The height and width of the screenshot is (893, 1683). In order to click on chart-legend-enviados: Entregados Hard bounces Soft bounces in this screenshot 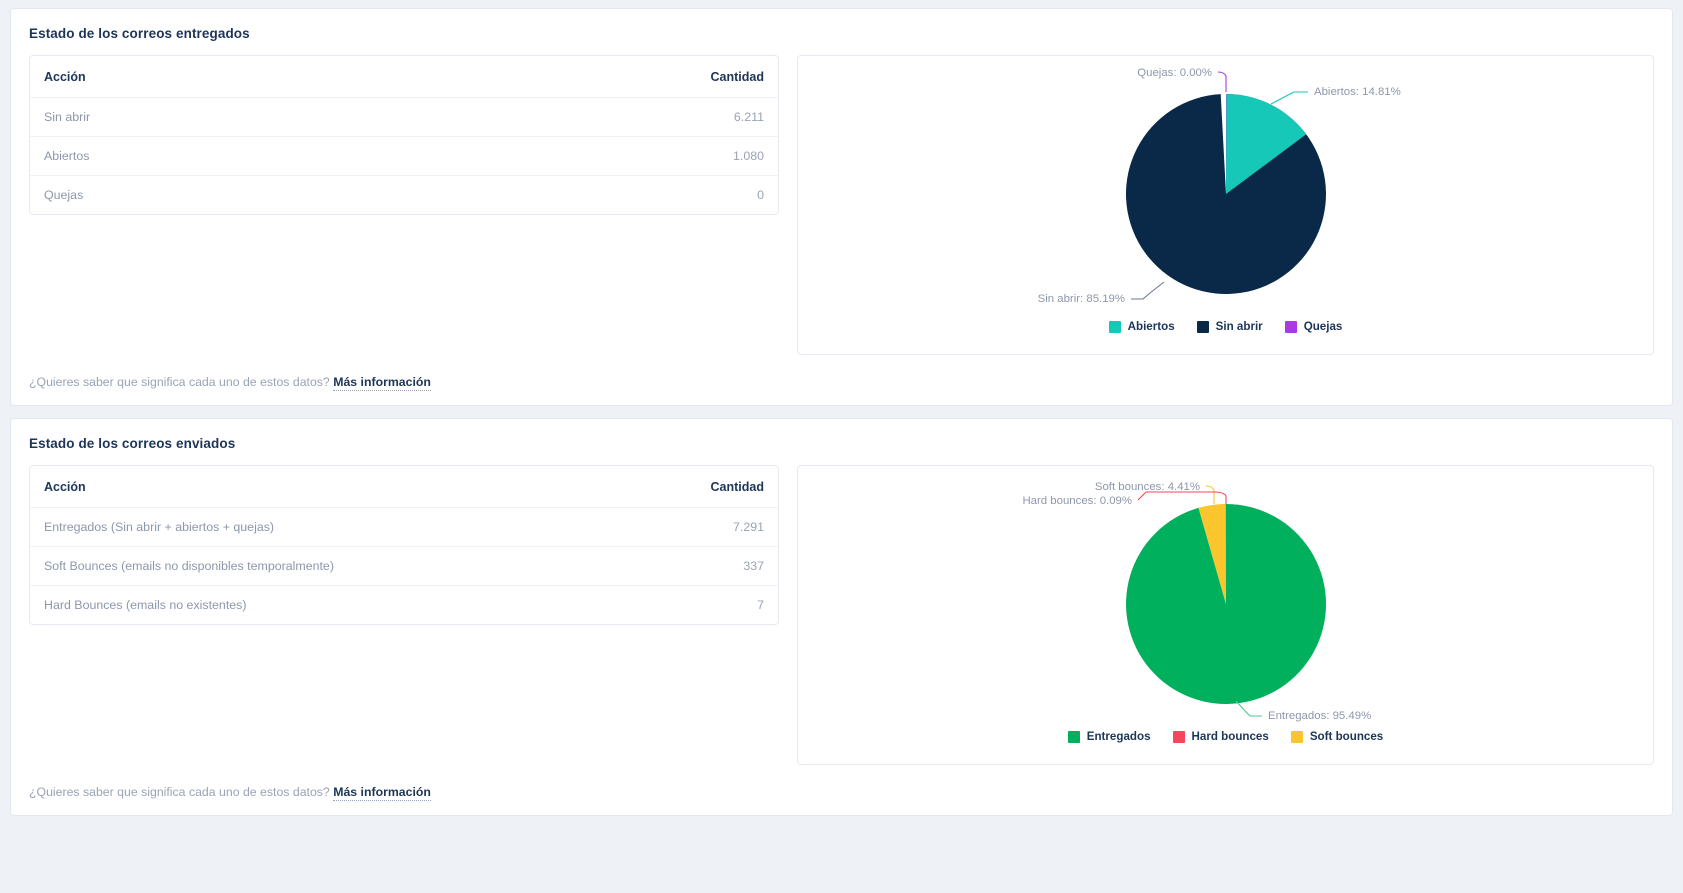, I will do `click(1225, 743)`.